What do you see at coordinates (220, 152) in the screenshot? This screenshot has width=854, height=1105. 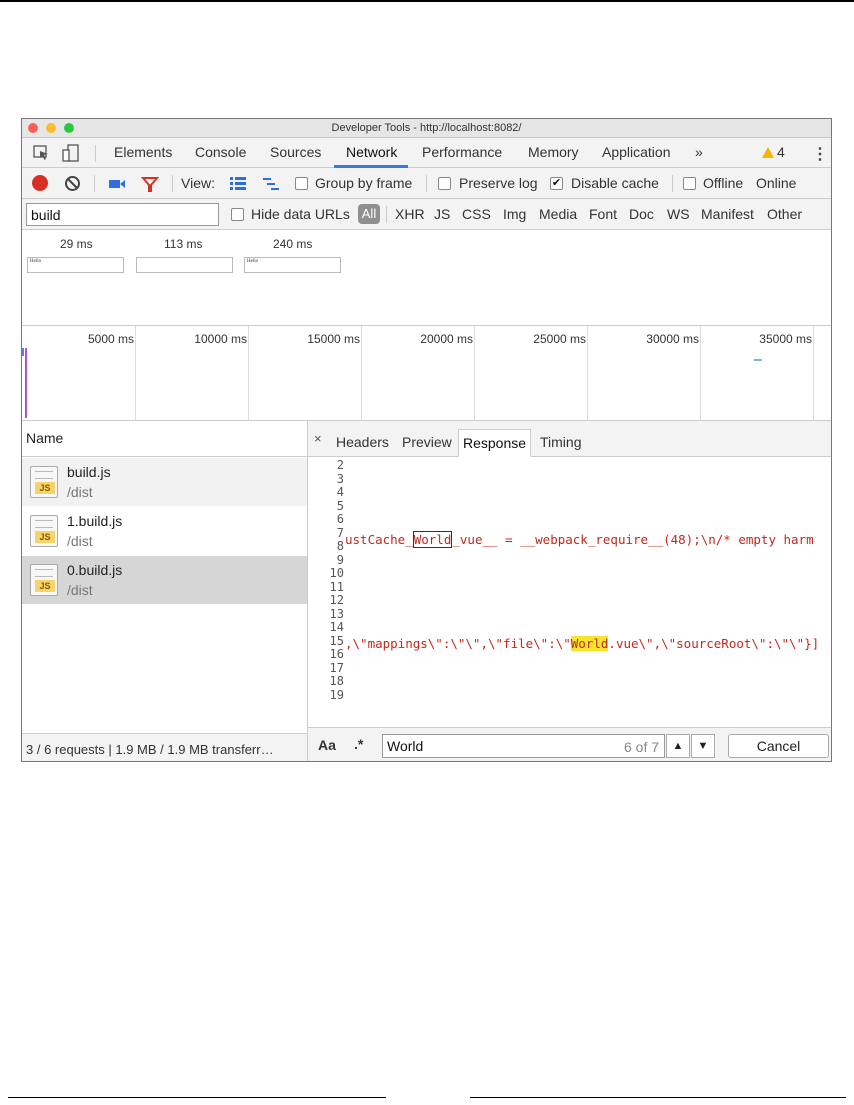 I see `tab-console: Console` at bounding box center [220, 152].